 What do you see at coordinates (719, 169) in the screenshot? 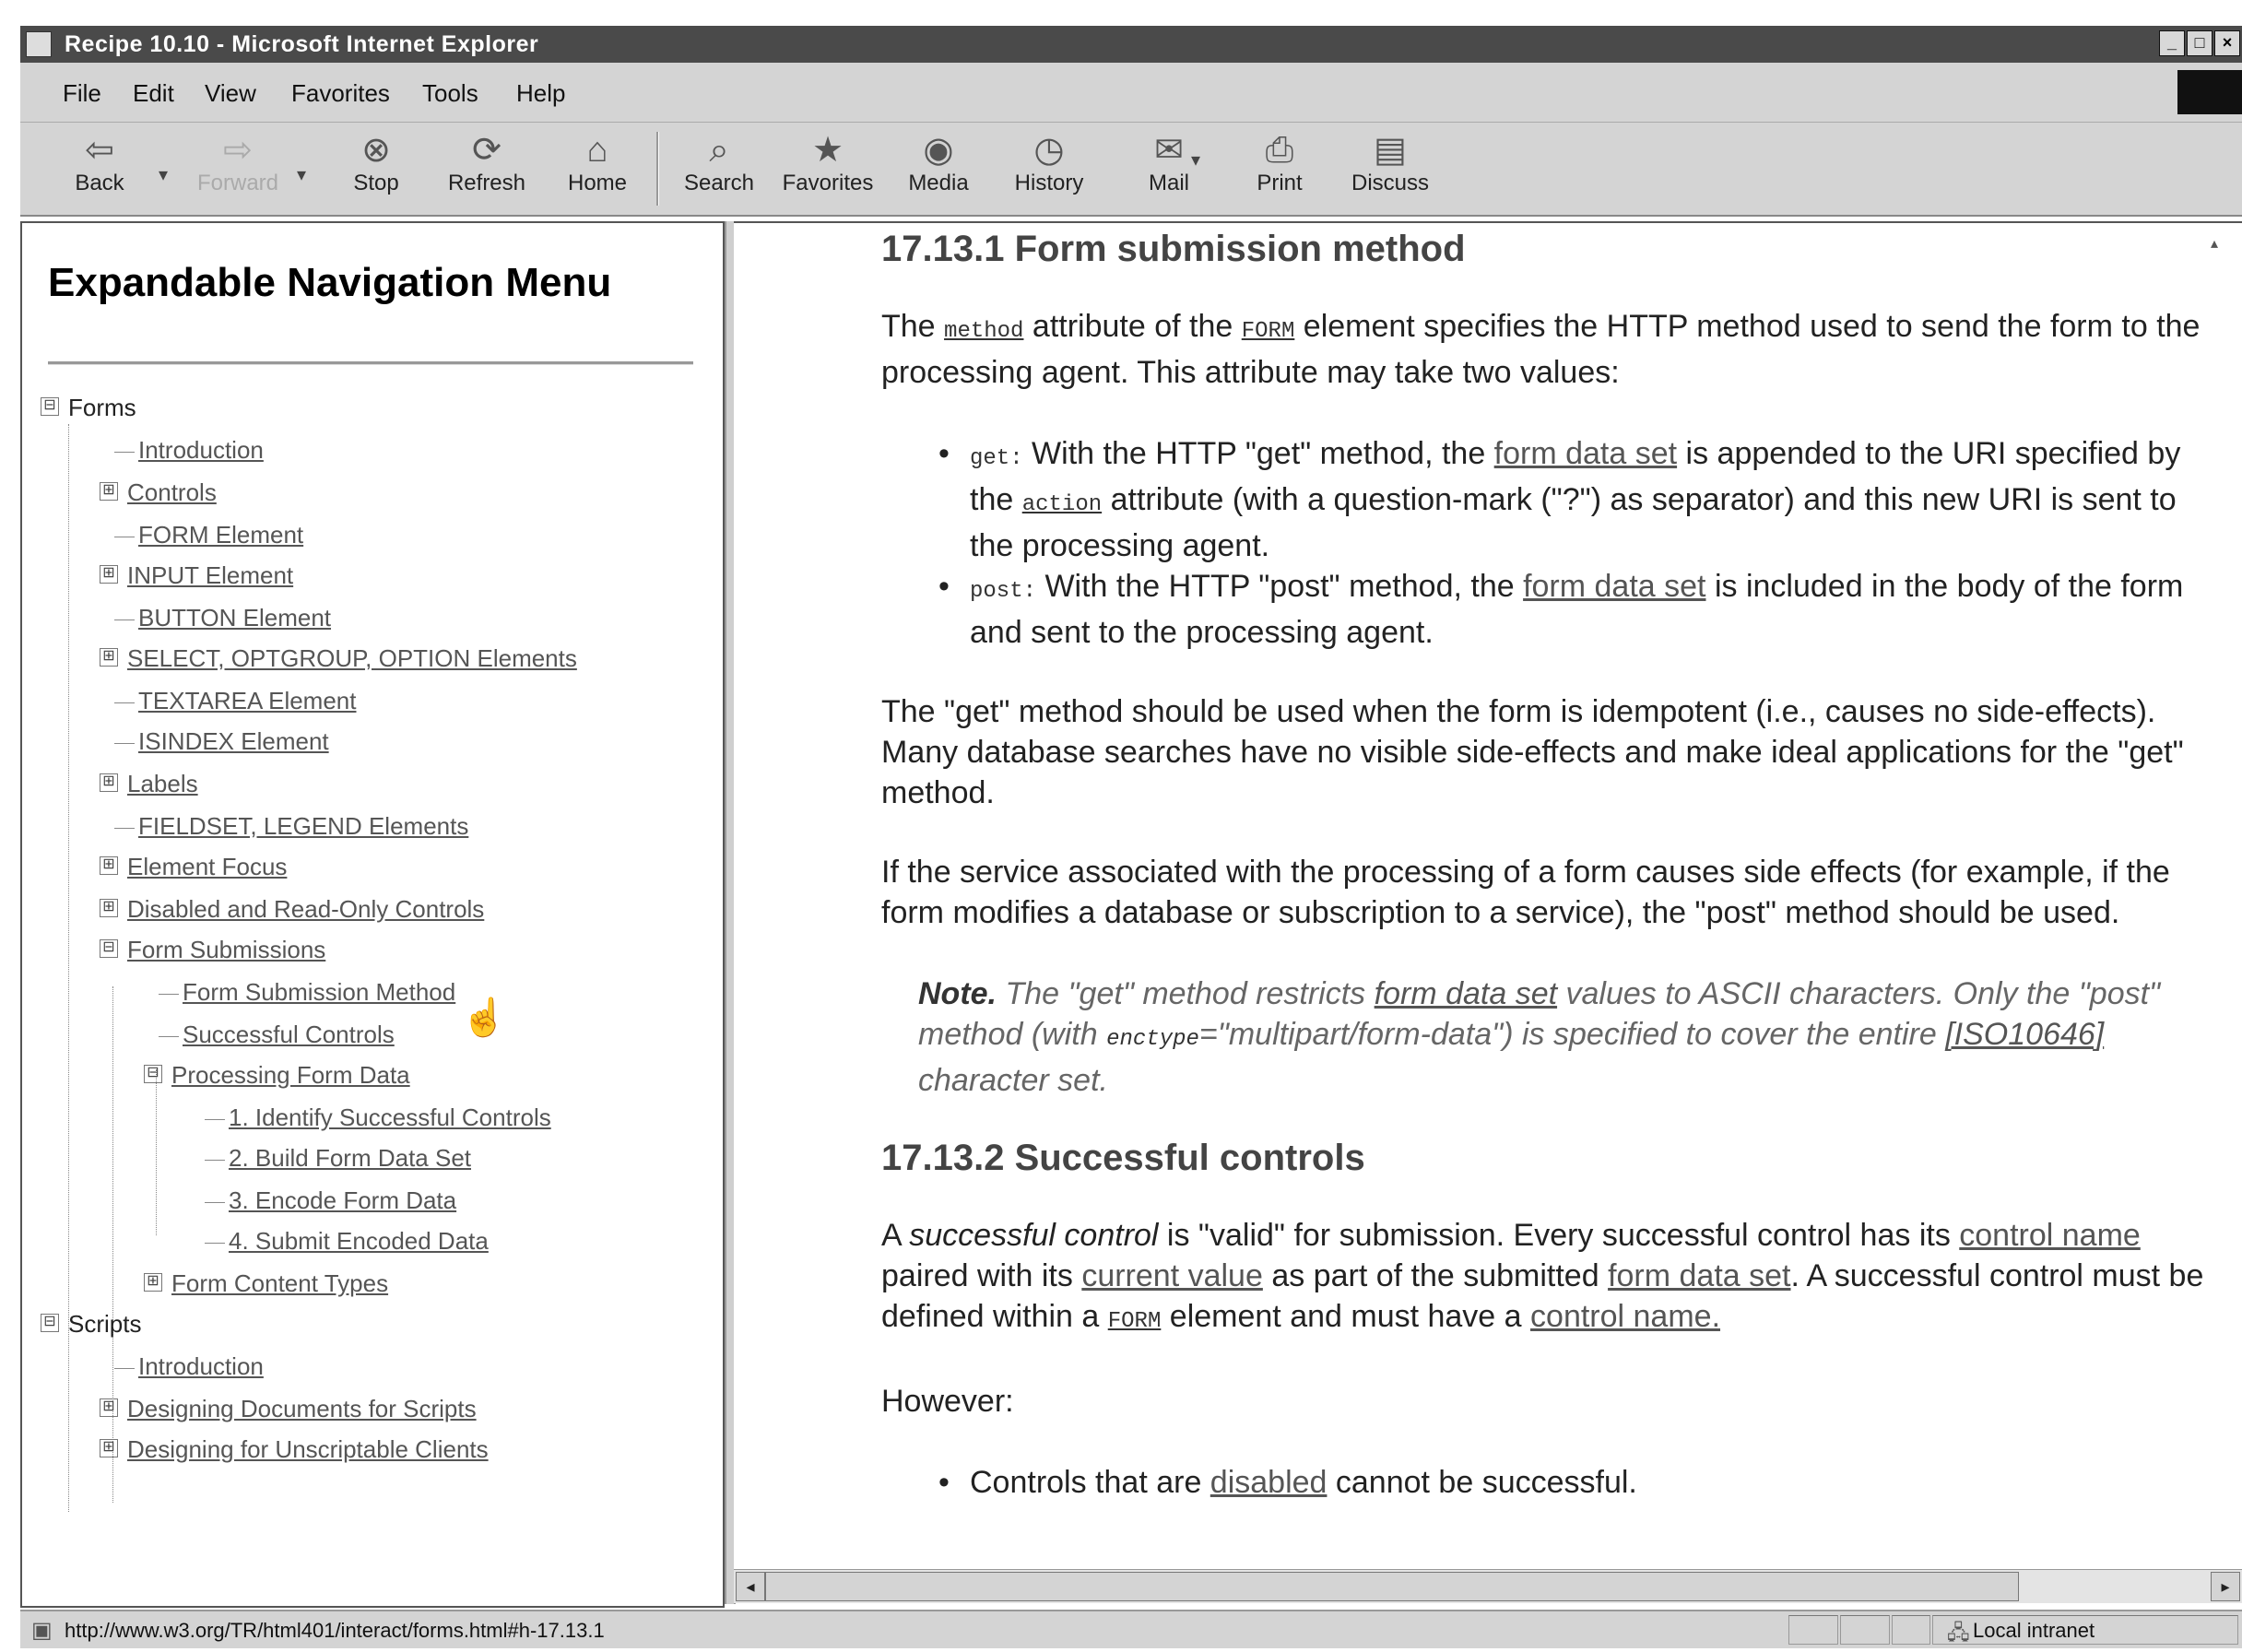
I see `search-button: ⌕ Search` at bounding box center [719, 169].